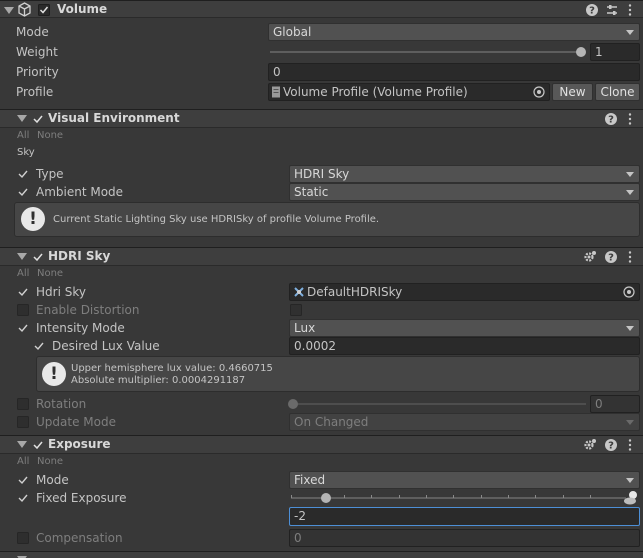 The image size is (643, 558). What do you see at coordinates (331, 422) in the screenshot?
I see `update-mode-value: On Changed` at bounding box center [331, 422].